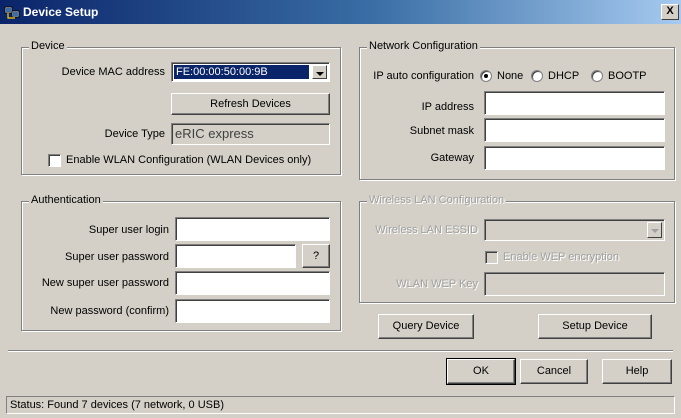  I want to click on device-type-field: eRIC express, so click(250, 134).